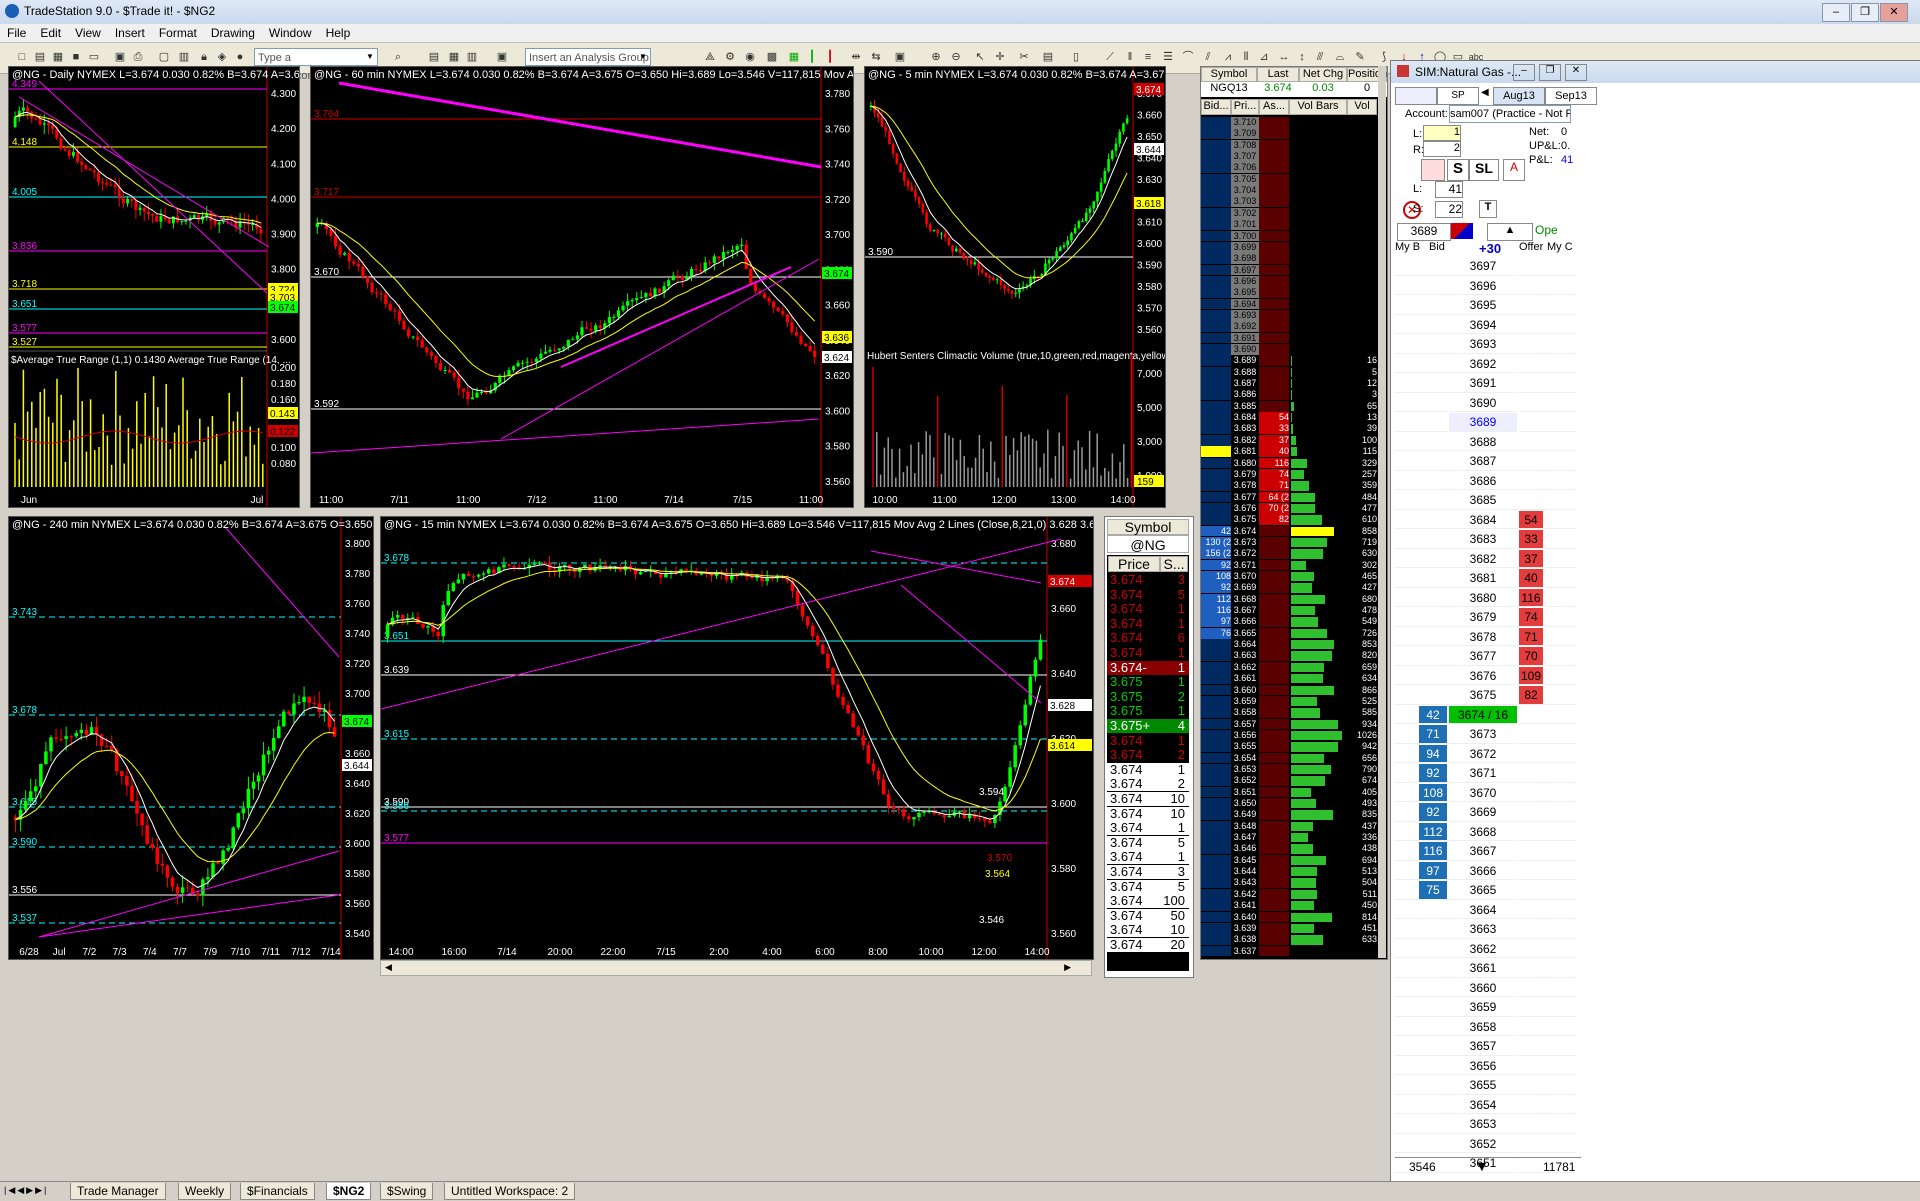 The height and width of the screenshot is (1201, 1920). Describe the element at coordinates (1483, 559) in the screenshot. I see `matrix-price-cell: 3682` at that location.